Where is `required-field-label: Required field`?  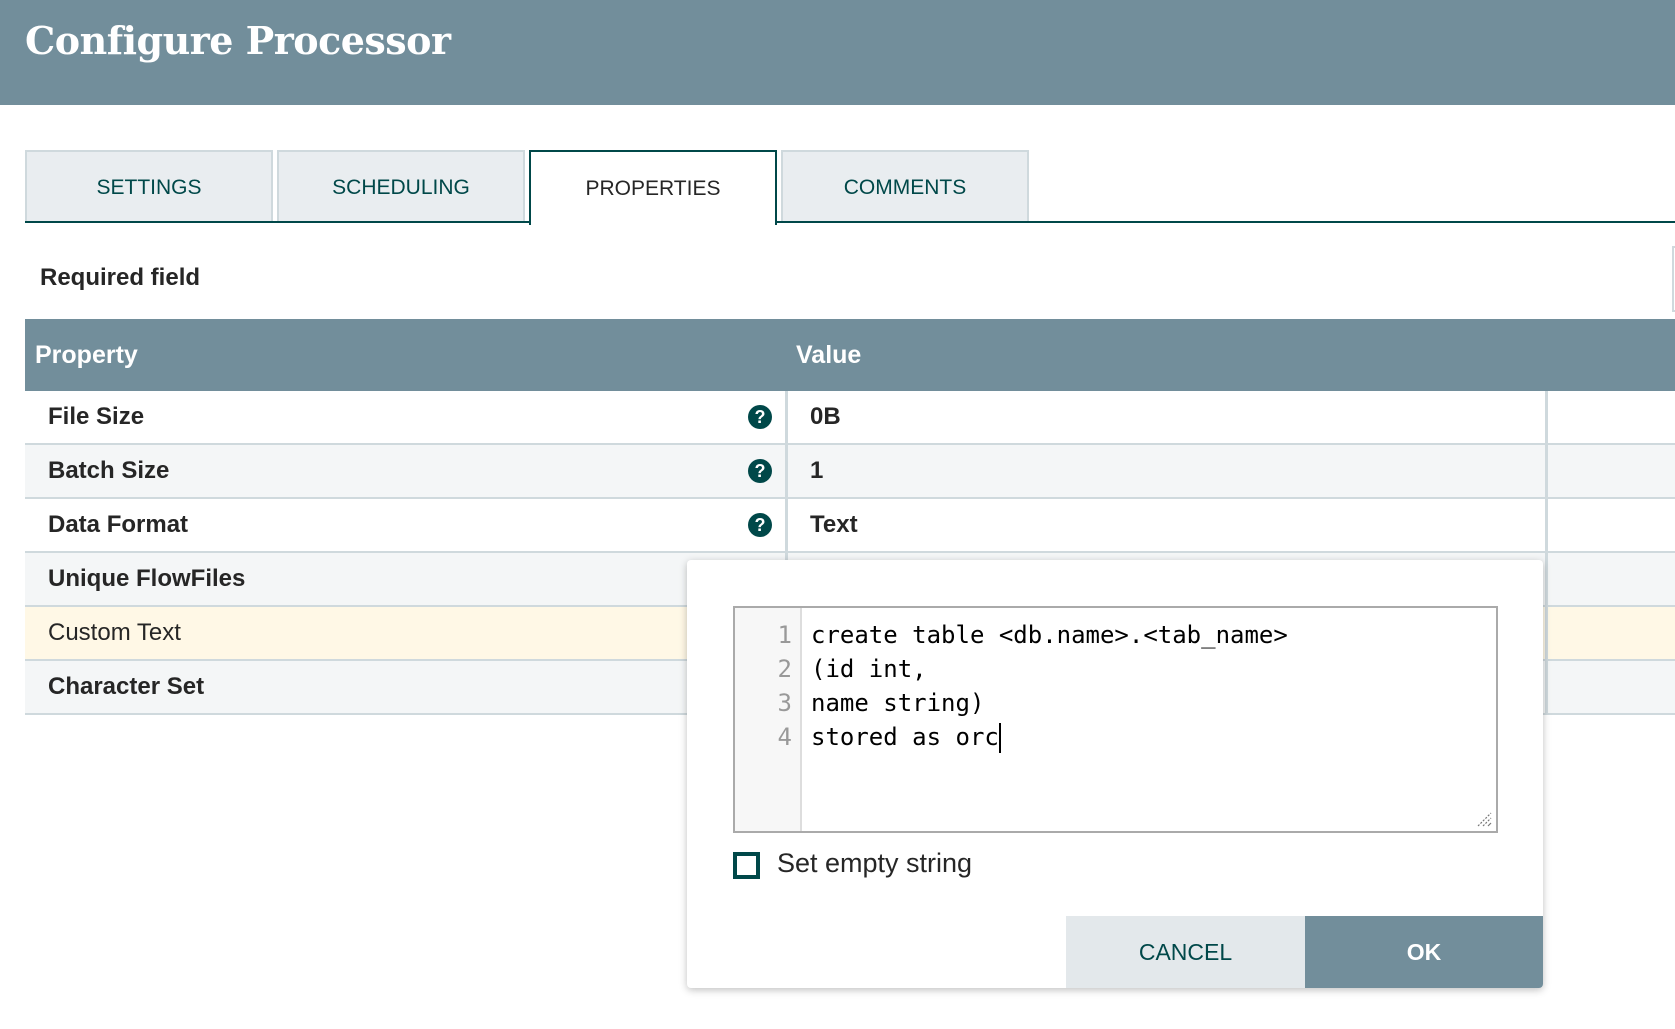
required-field-label: Required field is located at coordinates (120, 277).